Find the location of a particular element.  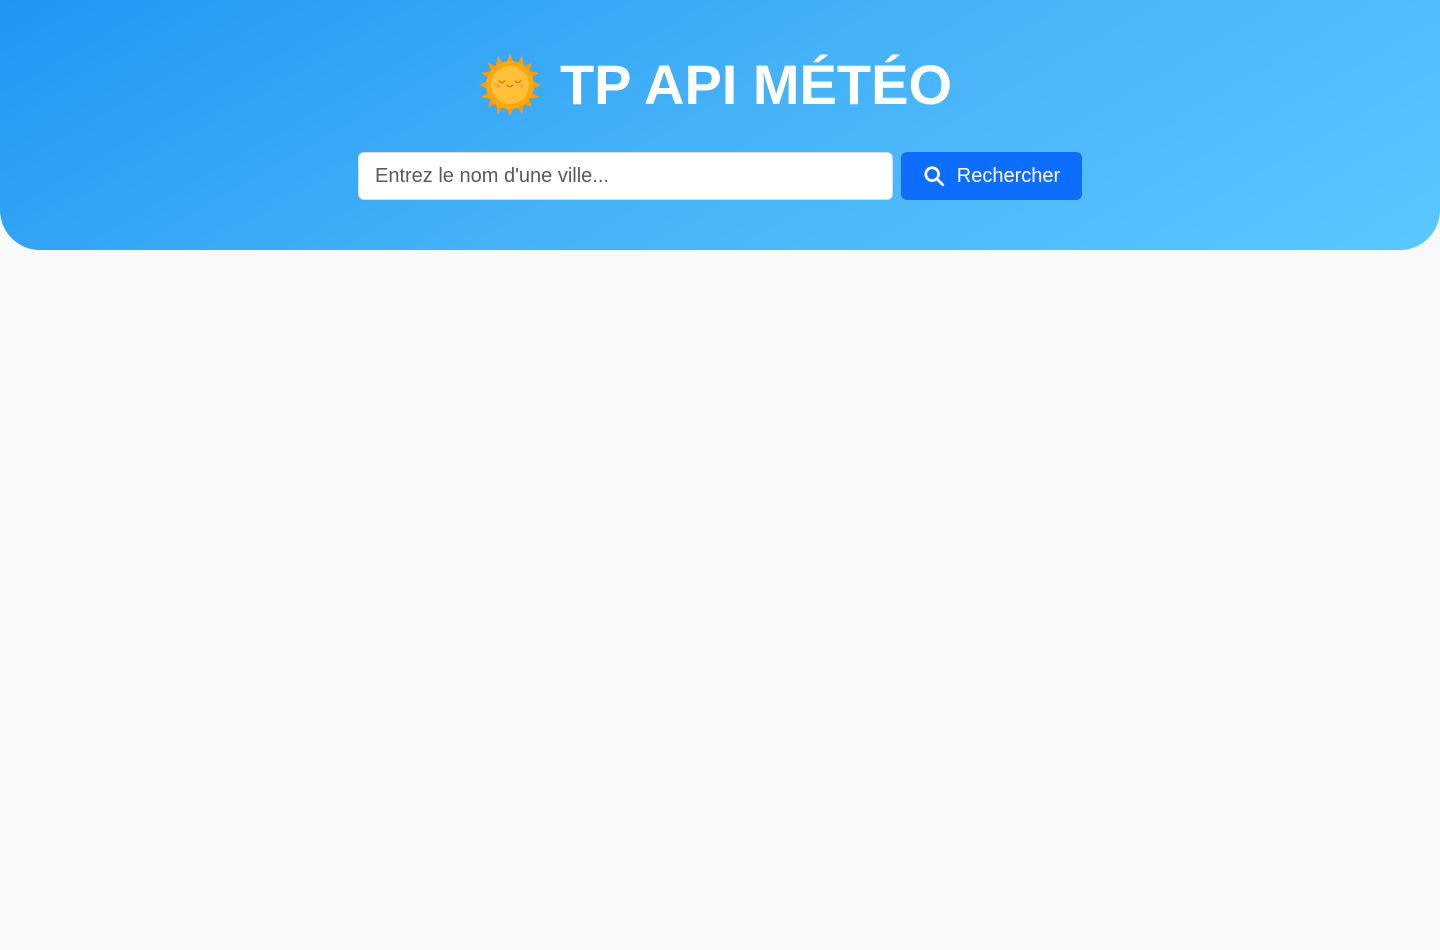

search-button-label: Rechercher is located at coordinates (1008, 175).